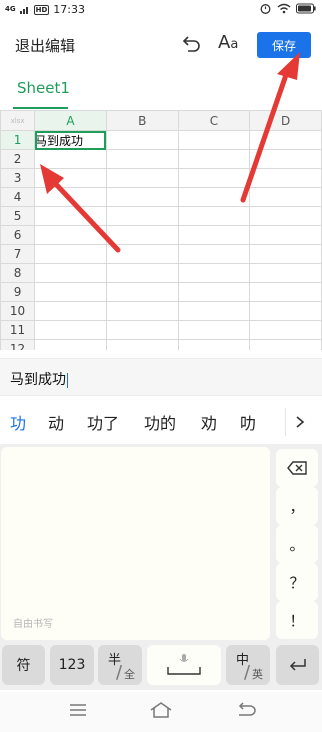 The height and width of the screenshot is (732, 322). Describe the element at coordinates (18, 197) in the screenshot. I see `row-header: 4` at that location.